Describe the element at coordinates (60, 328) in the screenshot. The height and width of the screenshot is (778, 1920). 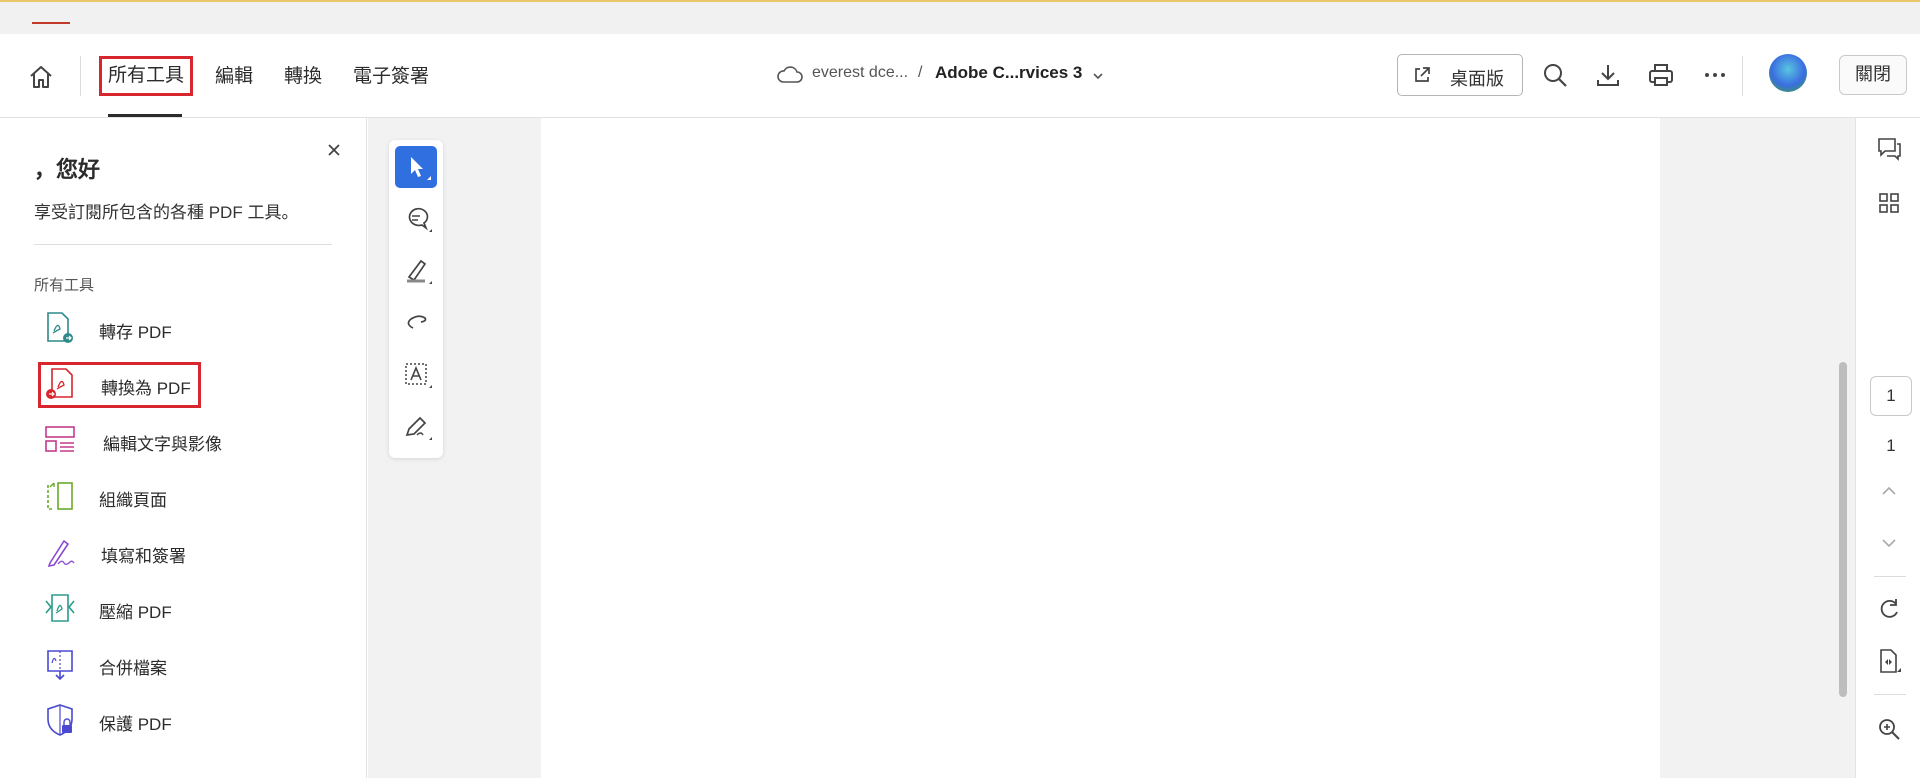
I see `export-pdf-icon` at that location.